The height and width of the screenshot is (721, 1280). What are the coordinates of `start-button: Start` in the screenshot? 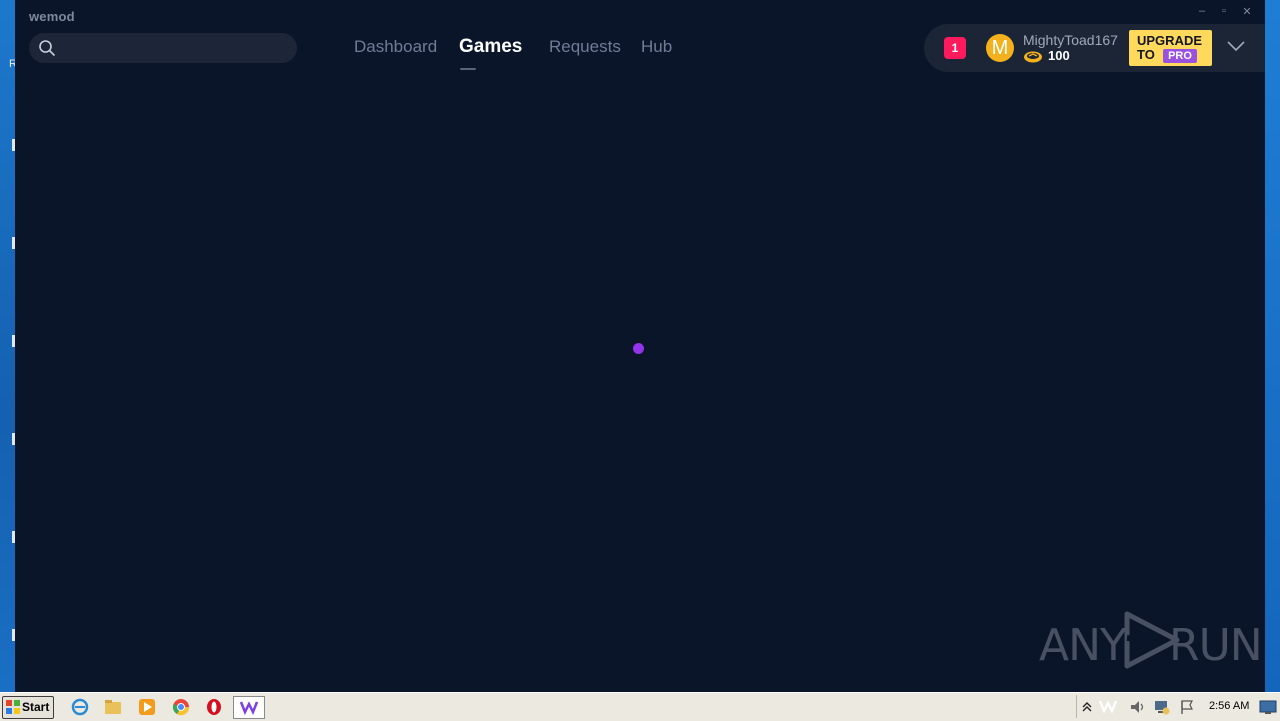 It's located at (28, 707).